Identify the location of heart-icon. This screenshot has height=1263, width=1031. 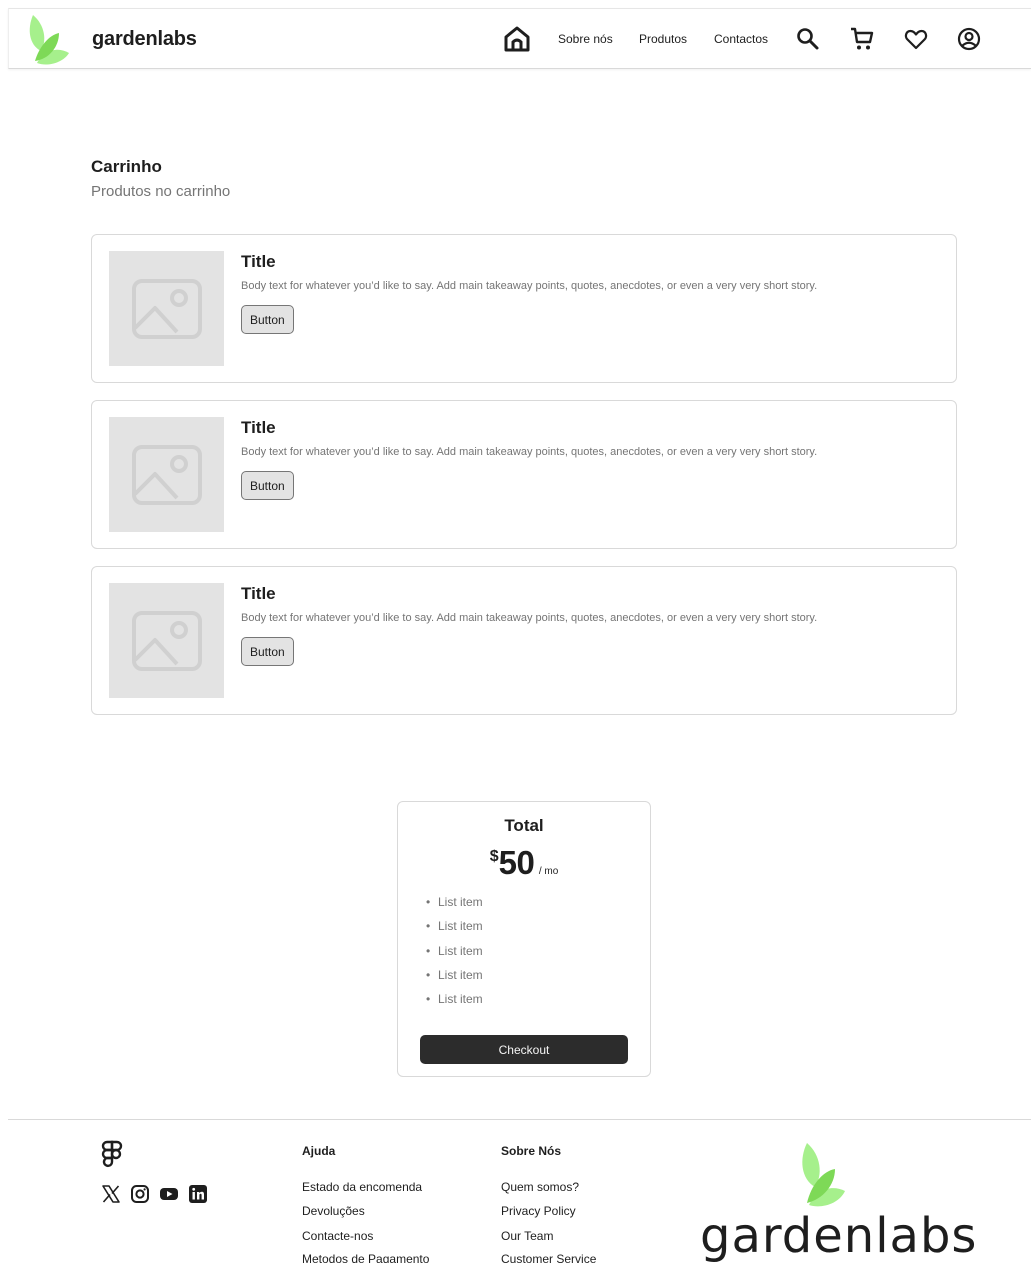
(916, 39).